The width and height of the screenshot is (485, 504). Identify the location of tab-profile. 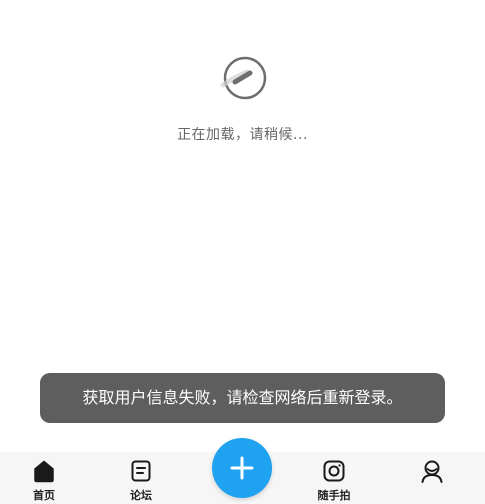
(432, 481).